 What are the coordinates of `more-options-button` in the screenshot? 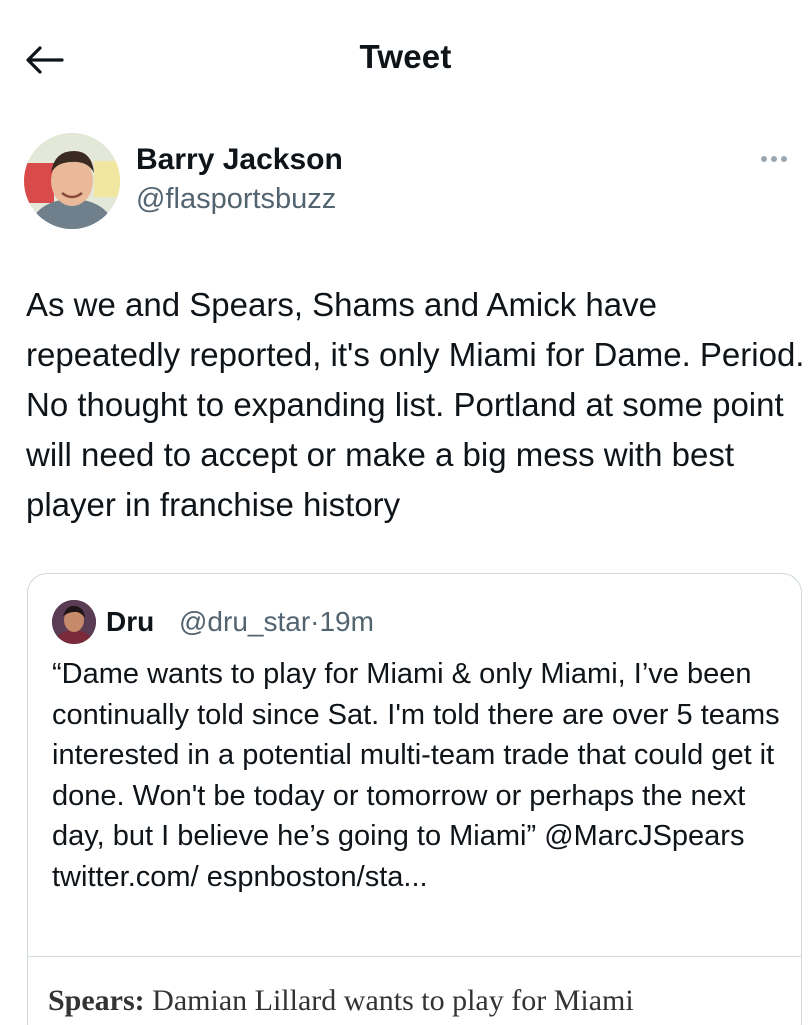 It's located at (774, 159).